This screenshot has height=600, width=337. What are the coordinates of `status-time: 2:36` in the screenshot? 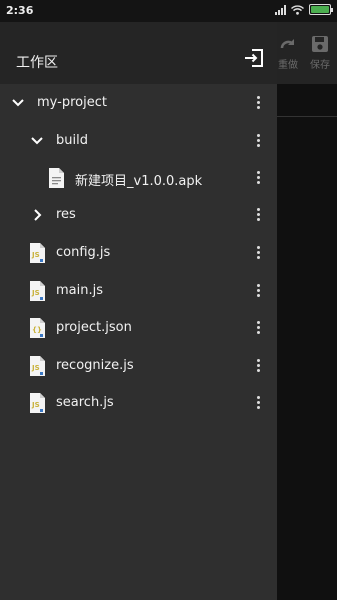 It's located at (20, 10).